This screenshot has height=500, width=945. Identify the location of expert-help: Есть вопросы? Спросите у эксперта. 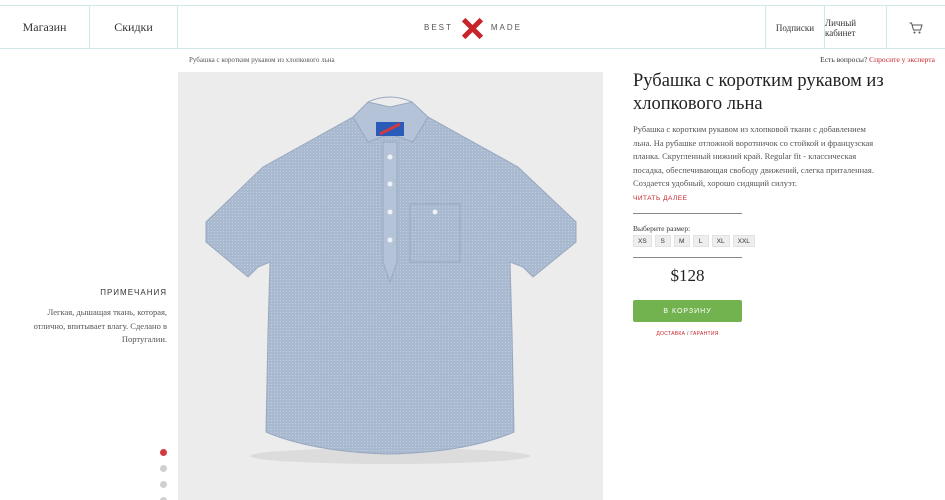
(877, 59).